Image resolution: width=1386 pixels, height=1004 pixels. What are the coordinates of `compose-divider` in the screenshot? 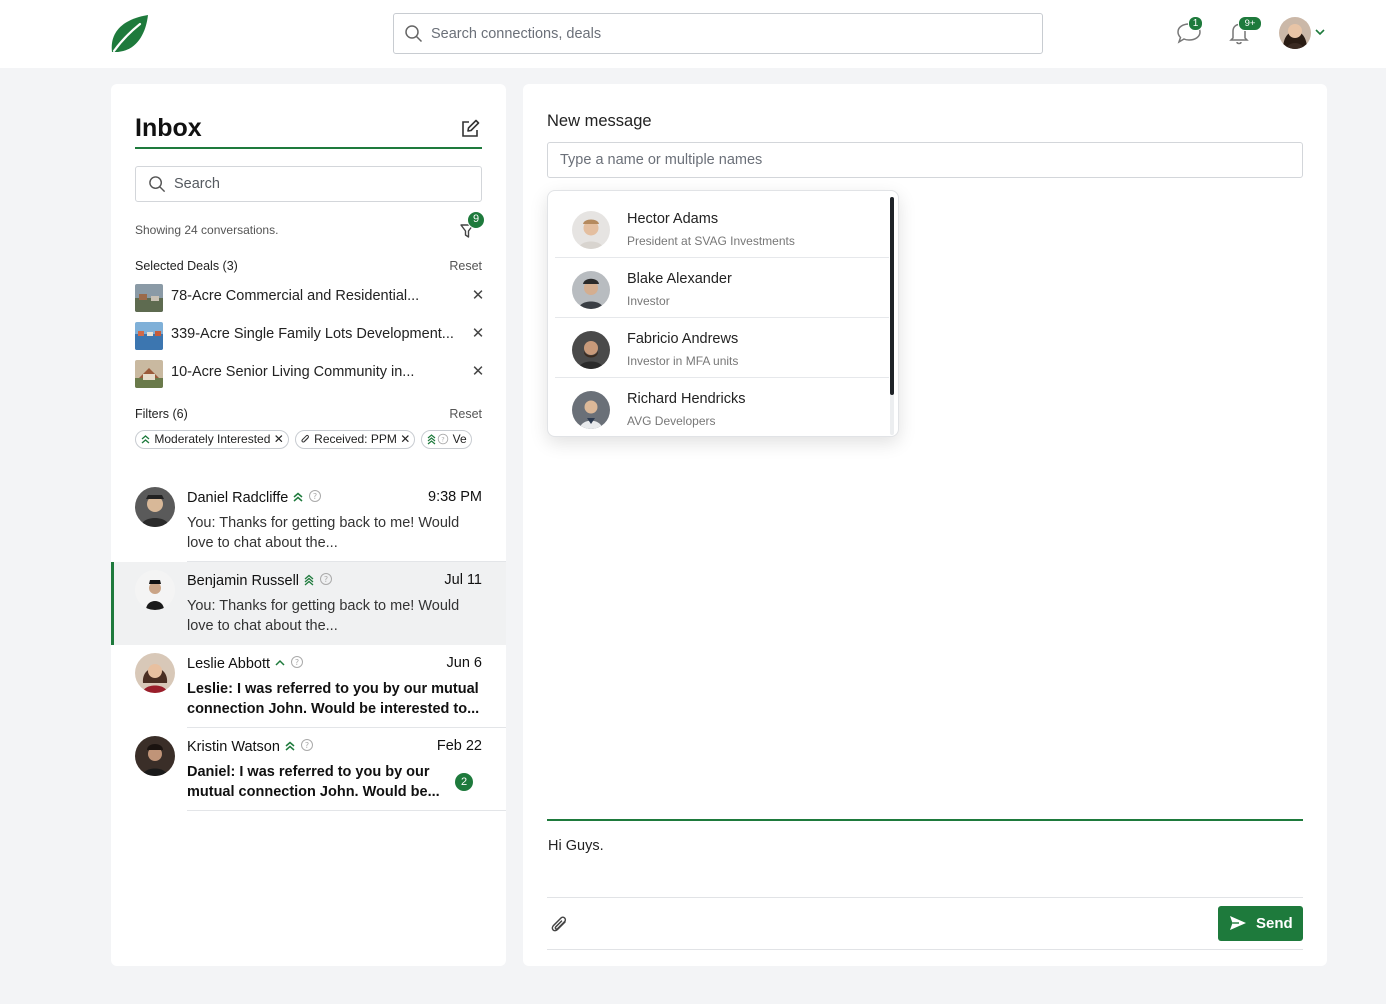 It's located at (925, 820).